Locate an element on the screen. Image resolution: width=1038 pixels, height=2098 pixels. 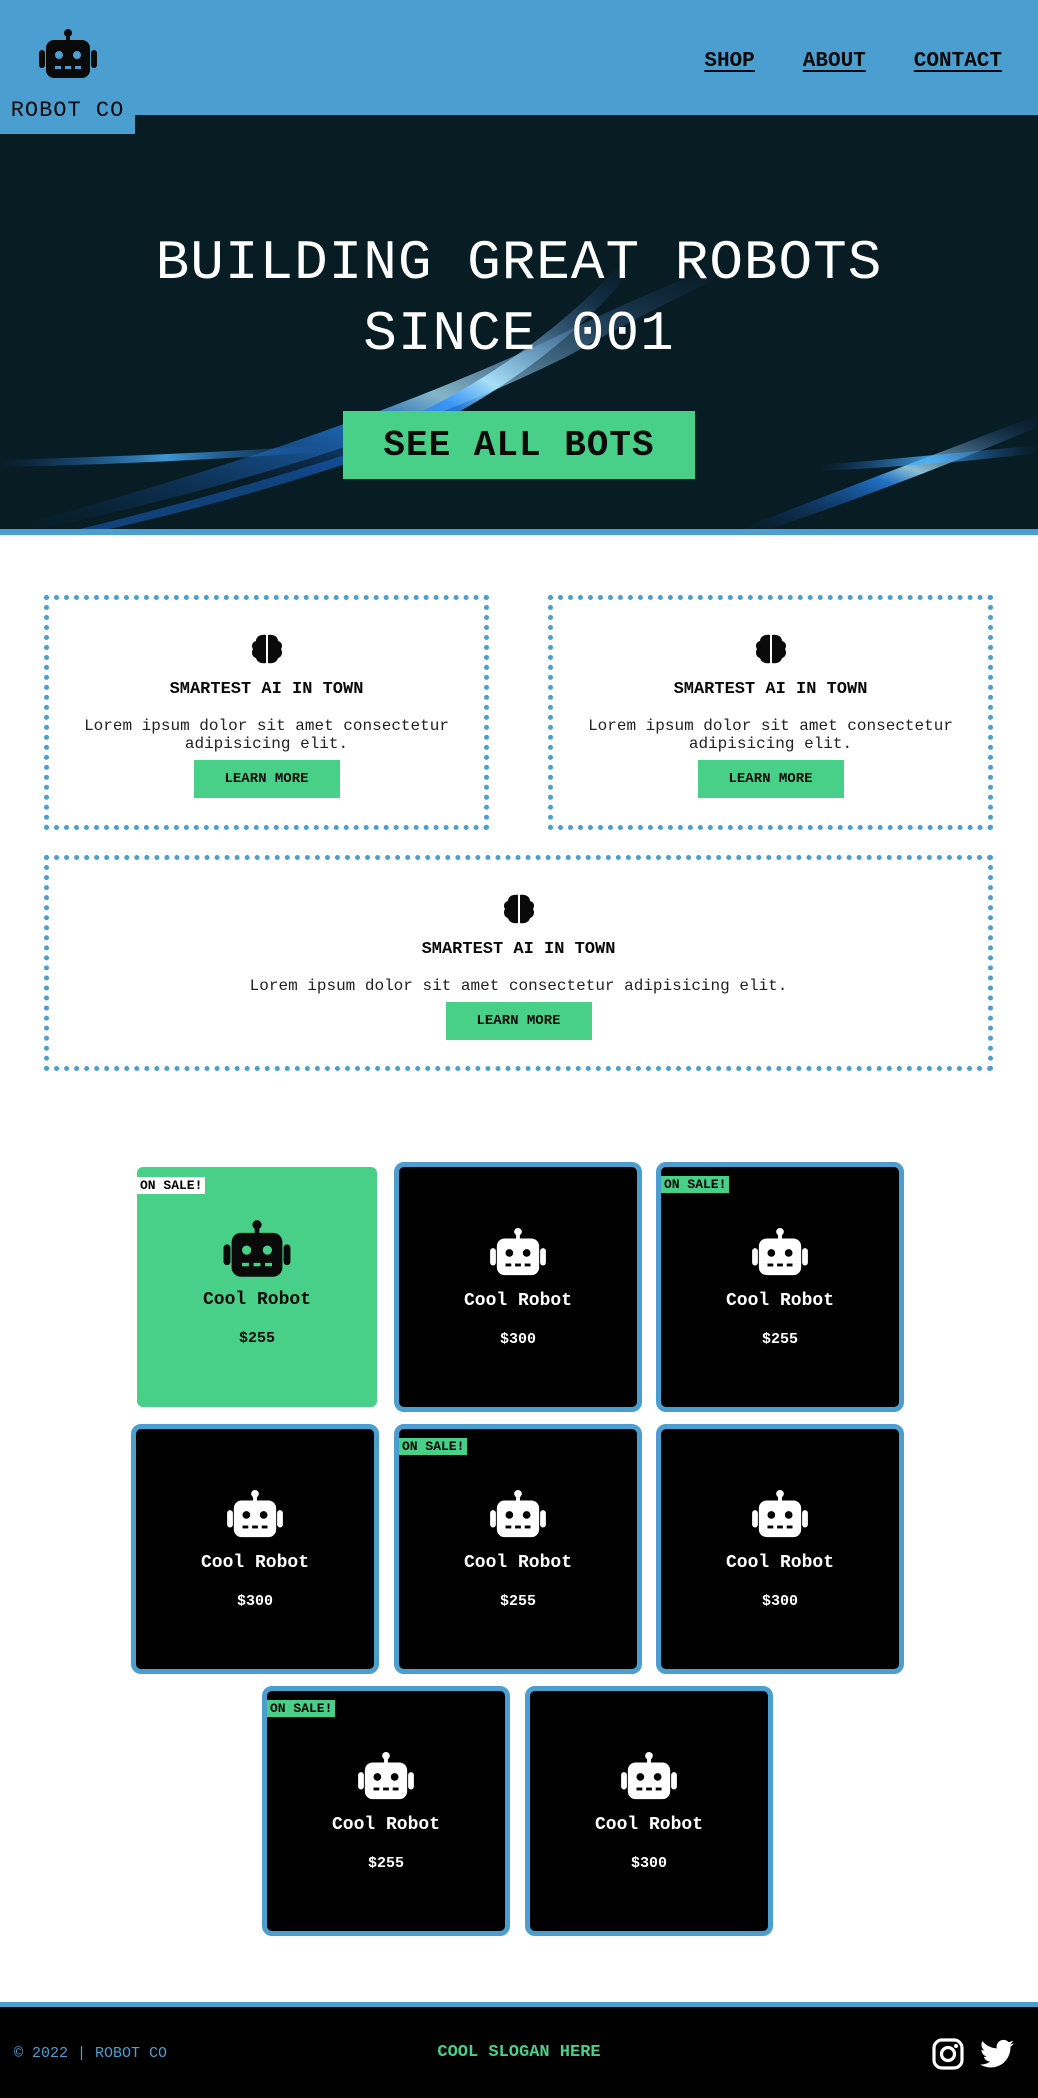
hero-title-line1: BUILDING GREAT ROBOTS is located at coordinates (519, 263).